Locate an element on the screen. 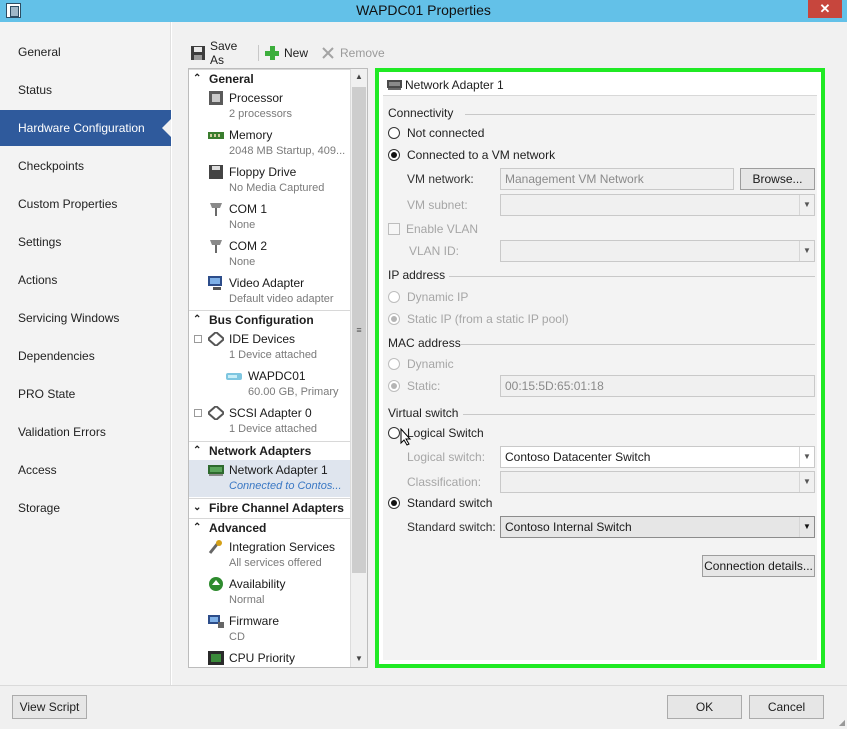 Image resolution: width=847 pixels, height=729 pixels. dialog-footer: View Script OK Cancel ◢ is located at coordinates (423, 707).